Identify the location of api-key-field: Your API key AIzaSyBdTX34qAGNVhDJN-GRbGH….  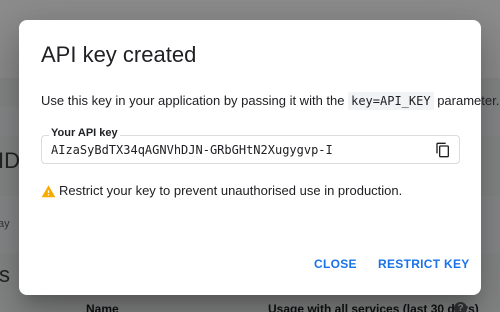
(250, 145).